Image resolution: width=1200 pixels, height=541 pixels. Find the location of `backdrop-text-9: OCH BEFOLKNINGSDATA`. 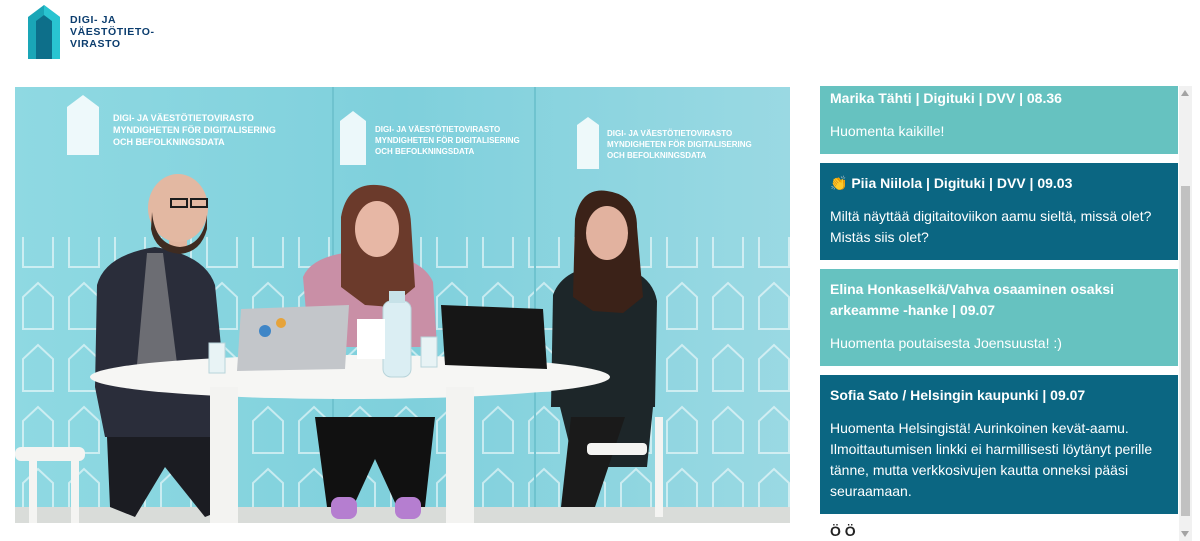

backdrop-text-9: OCH BEFOLKNINGSDATA is located at coordinates (656, 155).